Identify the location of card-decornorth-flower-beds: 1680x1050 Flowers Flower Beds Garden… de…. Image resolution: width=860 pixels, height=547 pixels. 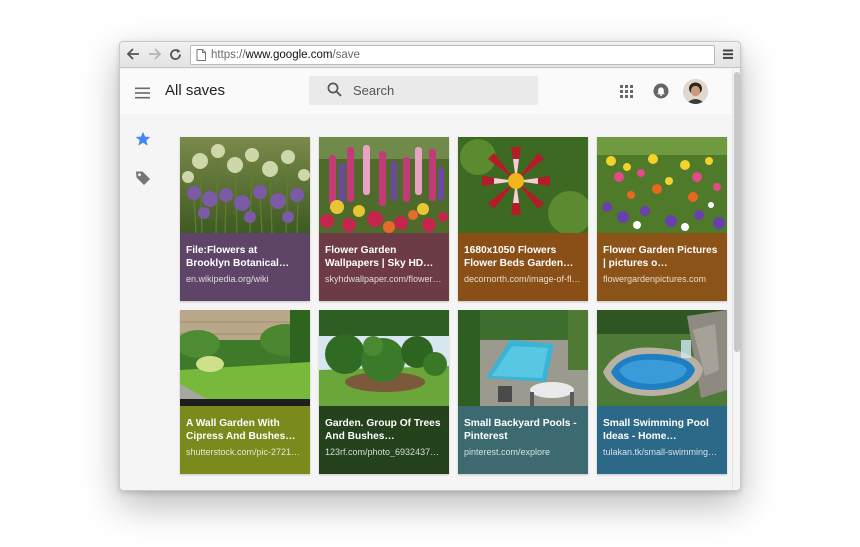
(523, 219).